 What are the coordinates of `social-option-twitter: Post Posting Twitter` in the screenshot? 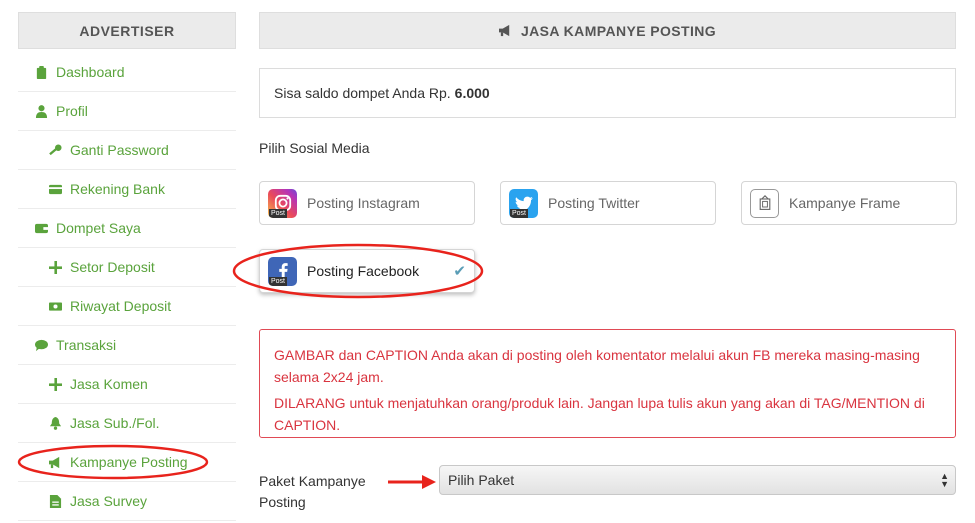 It's located at (608, 203).